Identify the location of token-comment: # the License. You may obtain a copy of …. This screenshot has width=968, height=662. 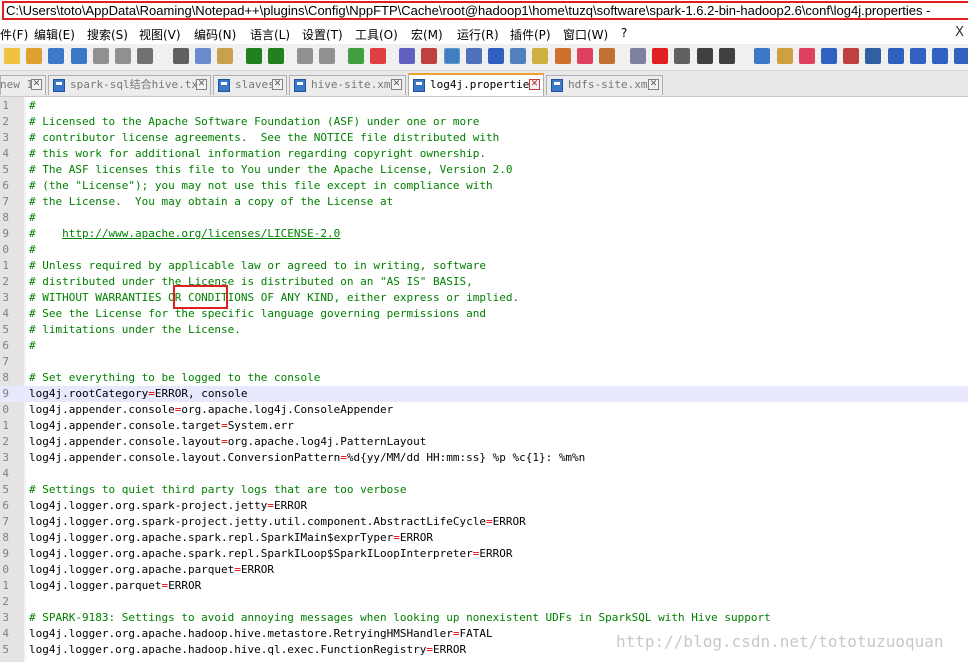
(211, 201).